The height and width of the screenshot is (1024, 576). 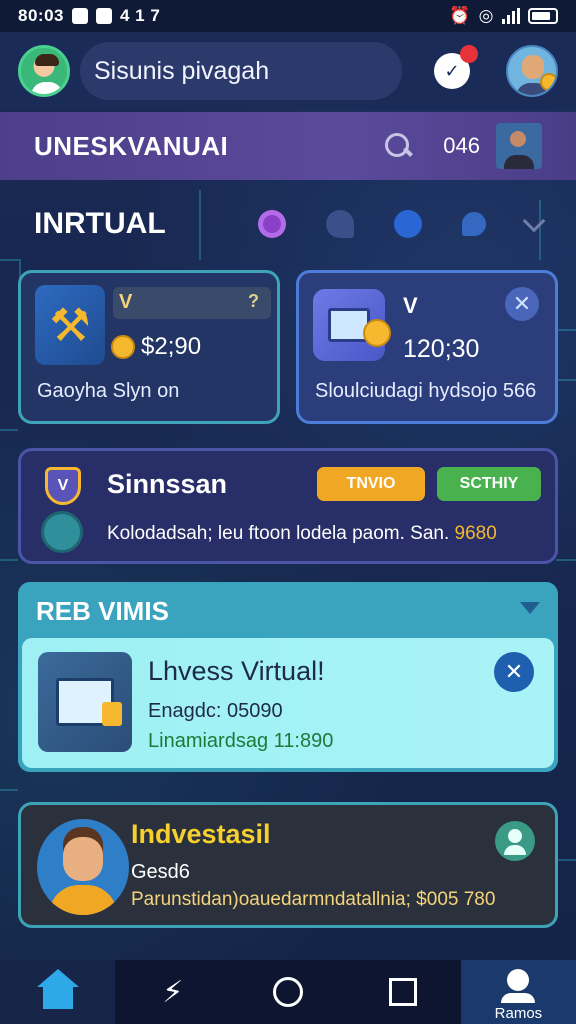 I want to click on window-icon, so click(x=85, y=702).